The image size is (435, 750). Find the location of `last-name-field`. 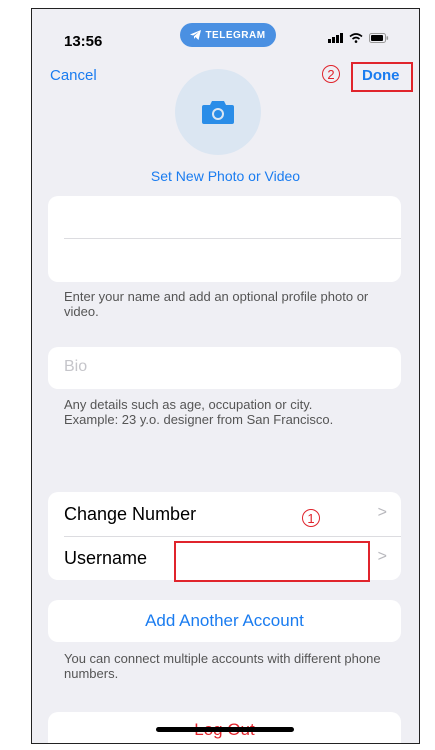

last-name-field is located at coordinates (224, 260).